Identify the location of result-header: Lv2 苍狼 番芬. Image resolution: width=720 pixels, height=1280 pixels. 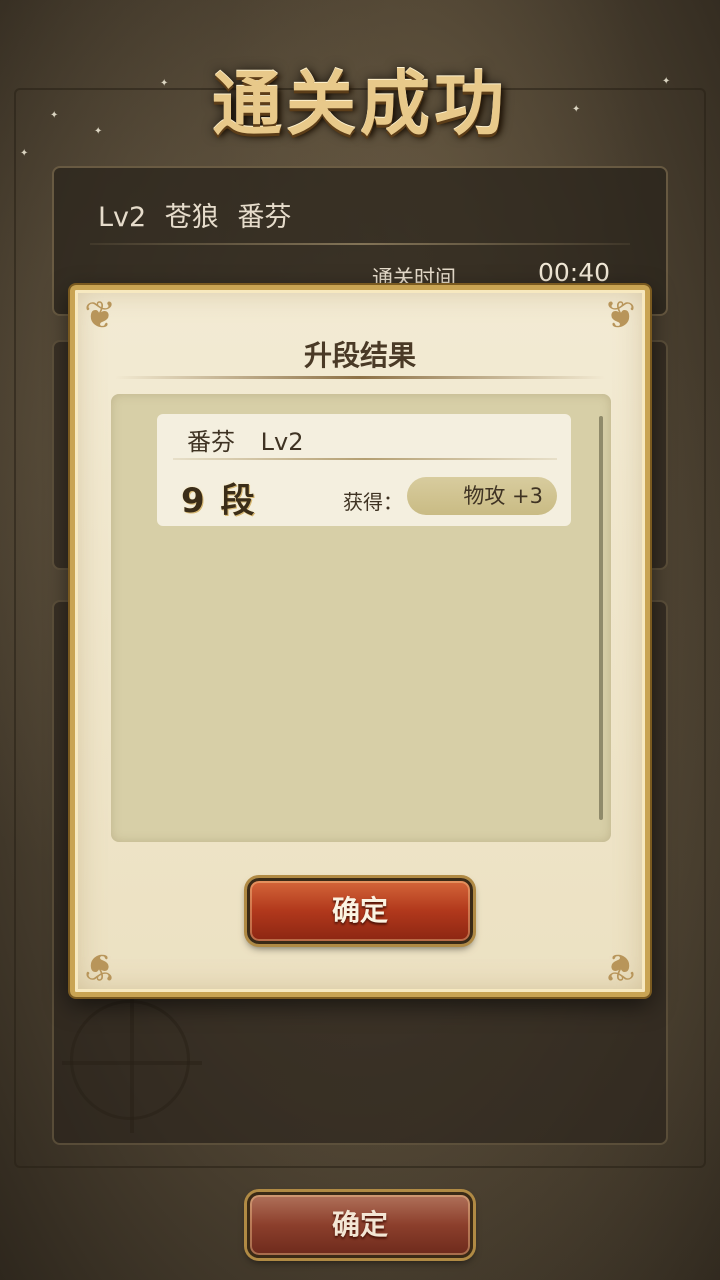
(194, 214).